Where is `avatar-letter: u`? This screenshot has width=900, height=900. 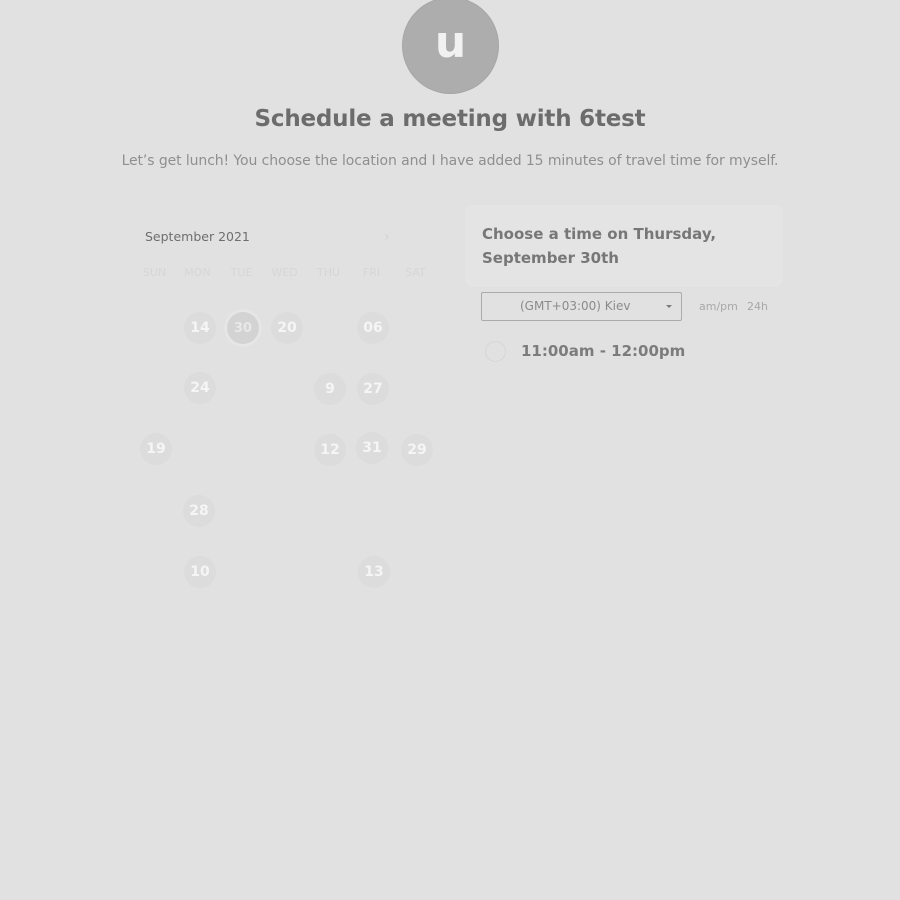 avatar-letter: u is located at coordinates (450, 42).